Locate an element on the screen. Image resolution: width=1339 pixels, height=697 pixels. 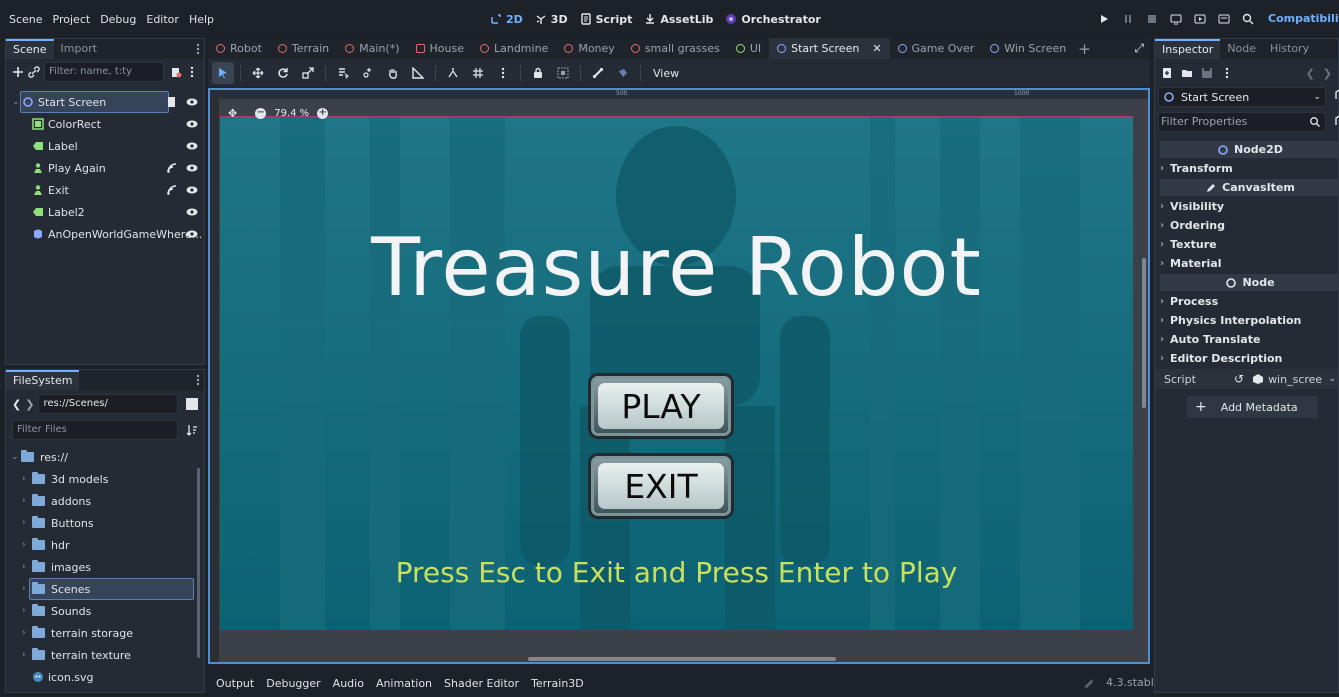
fs-item: › images is located at coordinates (102, 567).